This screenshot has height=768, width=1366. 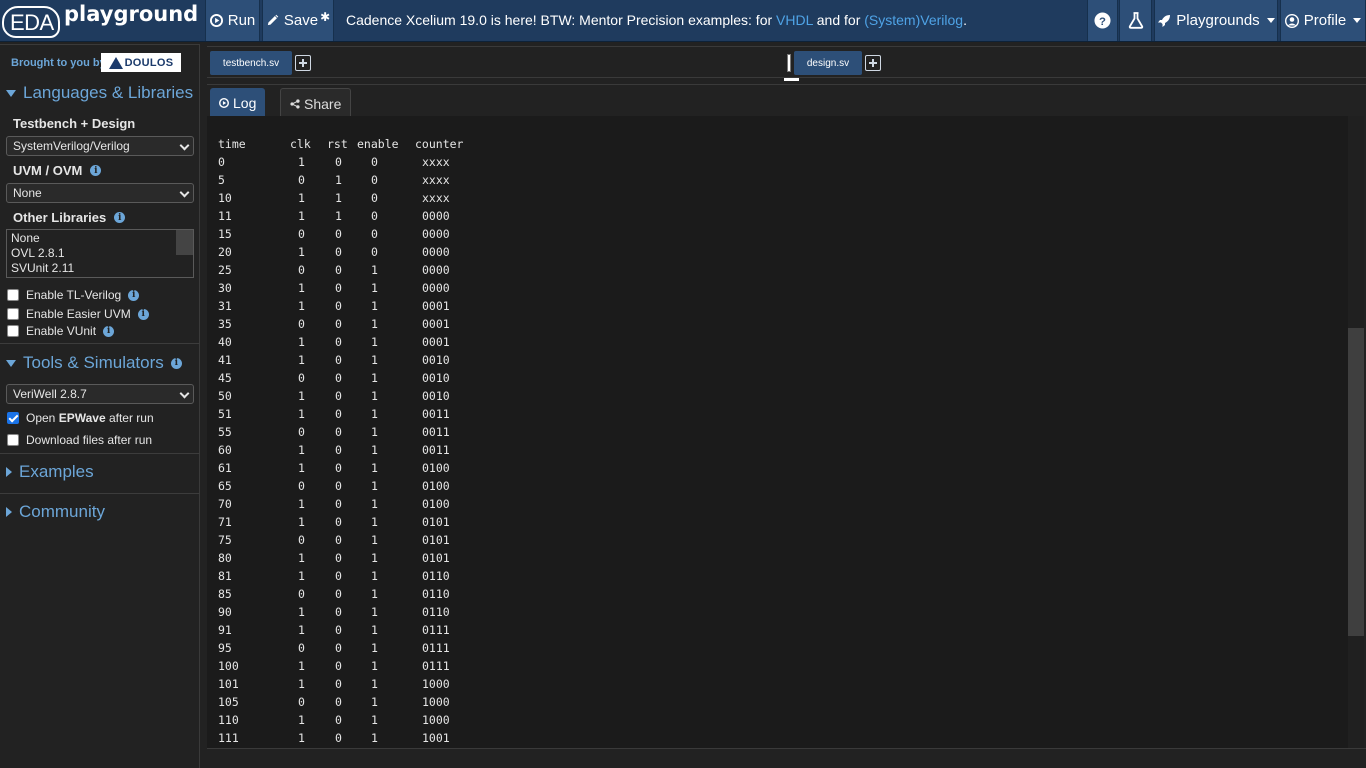 I want to click on file-tab-testbench: testbench.sv, so click(x=251, y=63).